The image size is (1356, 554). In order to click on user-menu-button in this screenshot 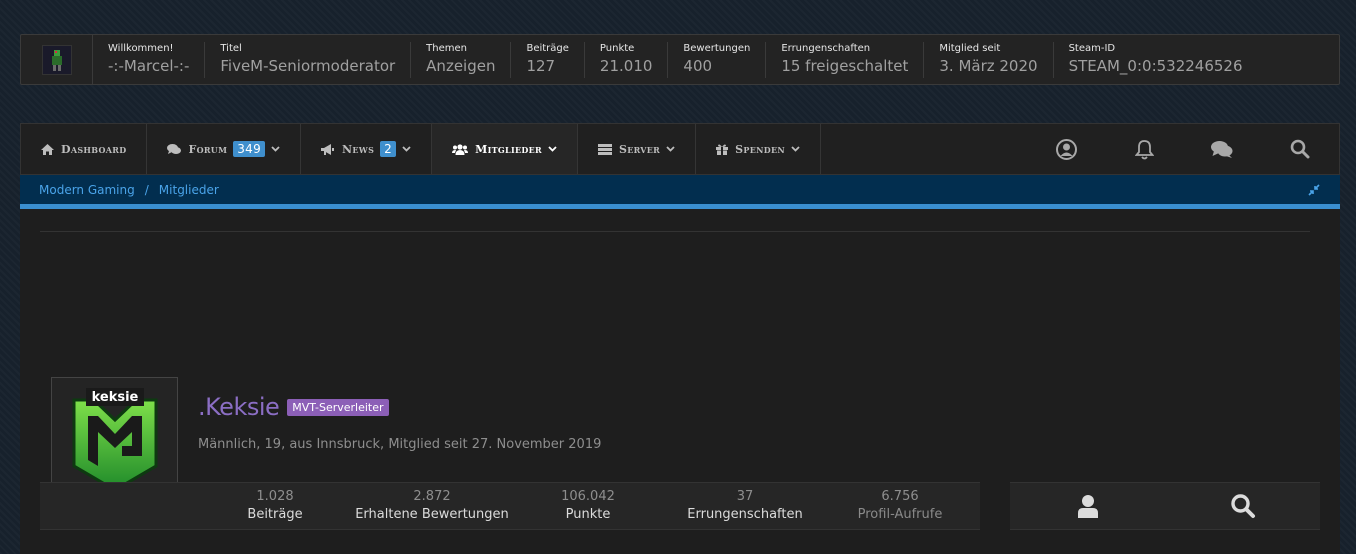, I will do `click(1066, 149)`.